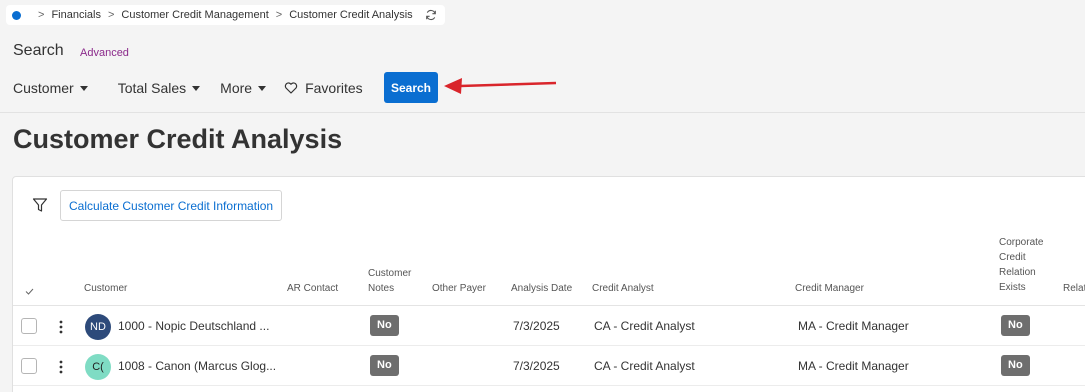 This screenshot has width=1085, height=392. What do you see at coordinates (1074, 288) in the screenshot?
I see `column-header-relation: Relat` at bounding box center [1074, 288].